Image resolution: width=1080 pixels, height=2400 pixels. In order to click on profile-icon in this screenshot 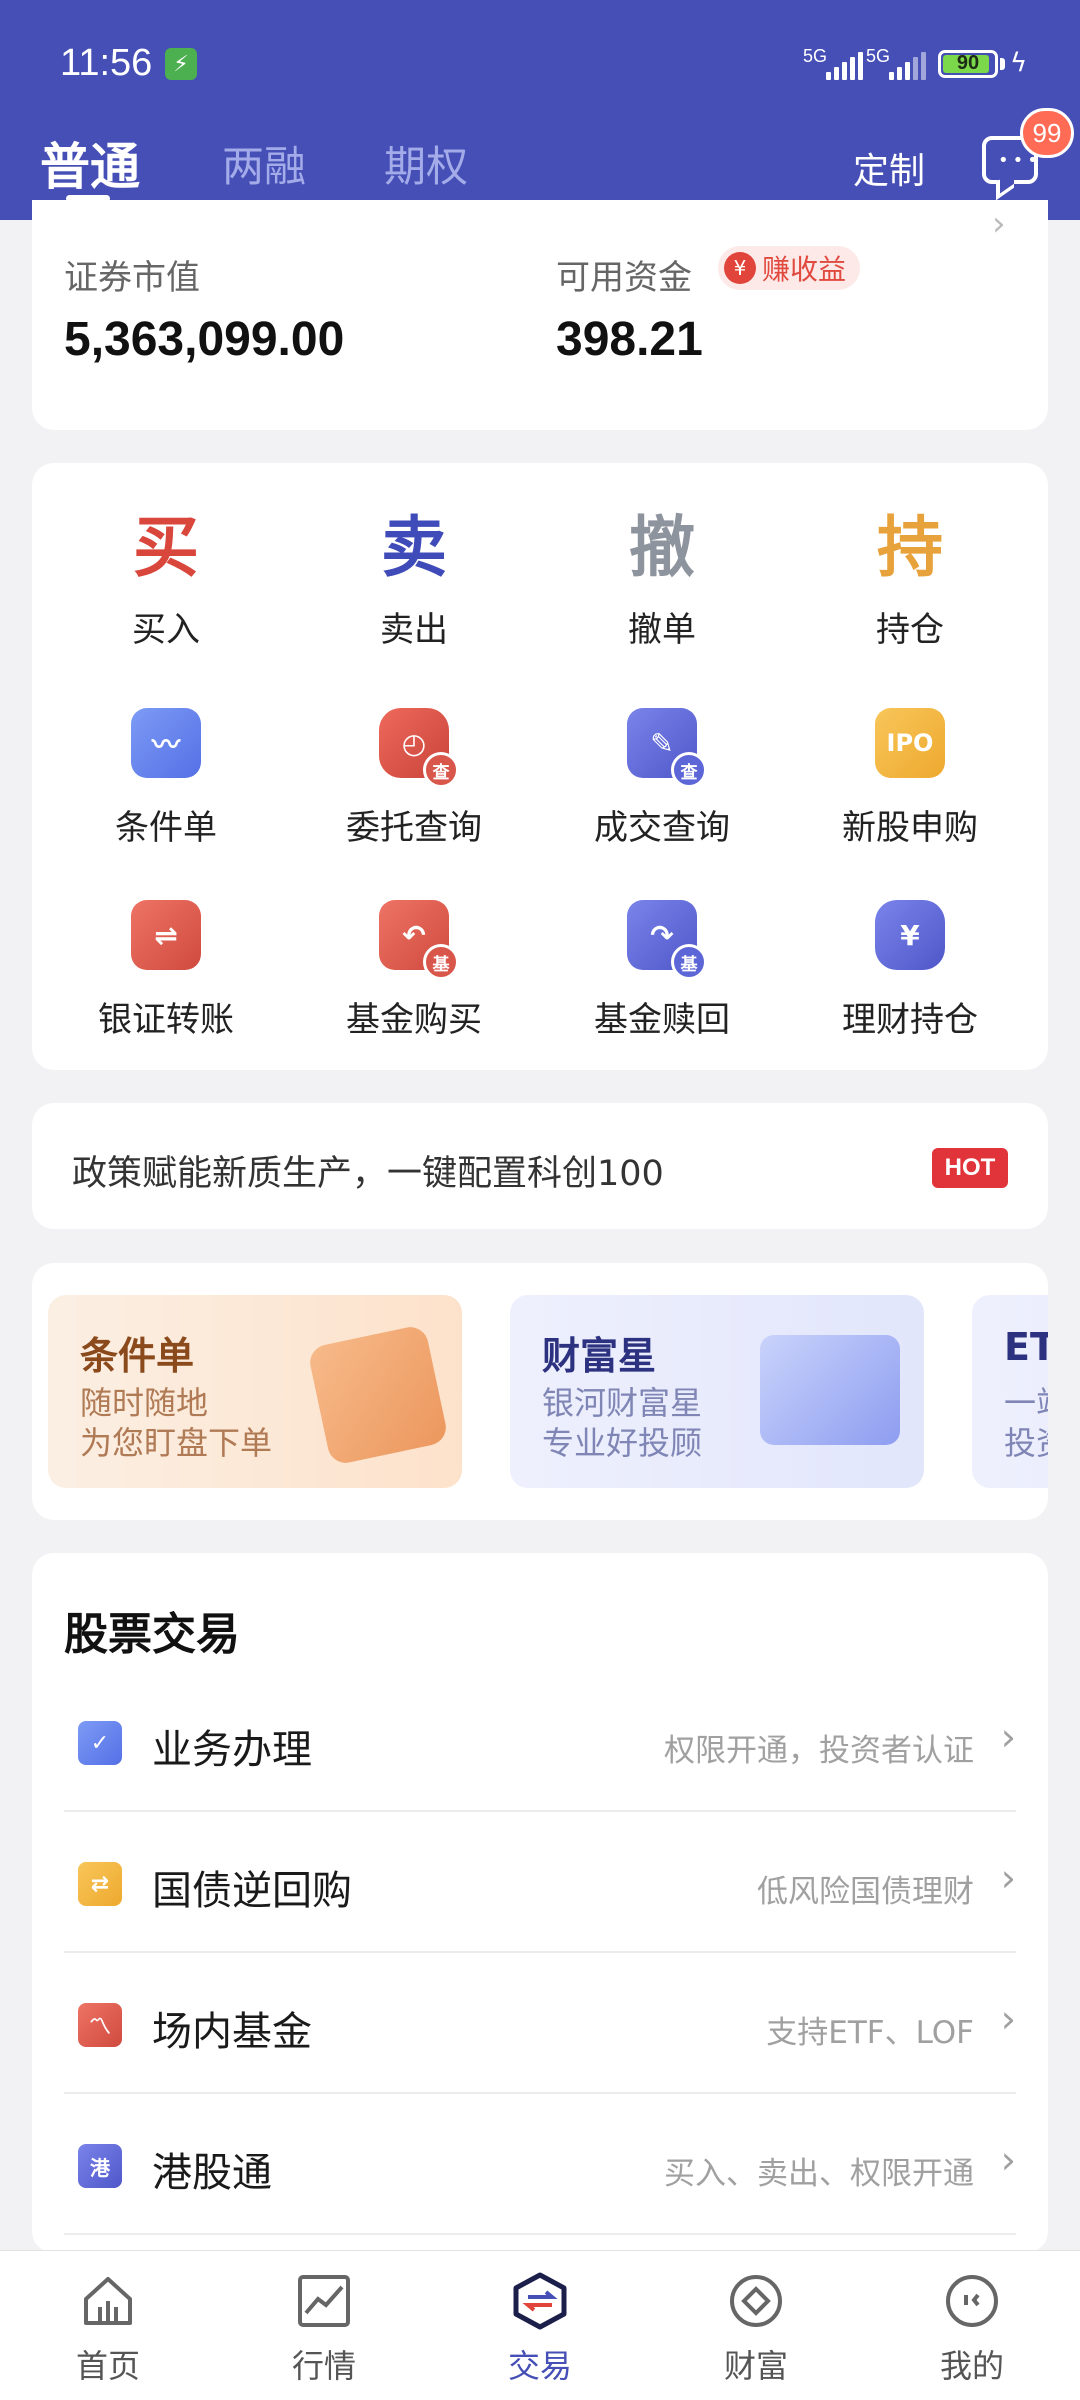, I will do `click(972, 2301)`.